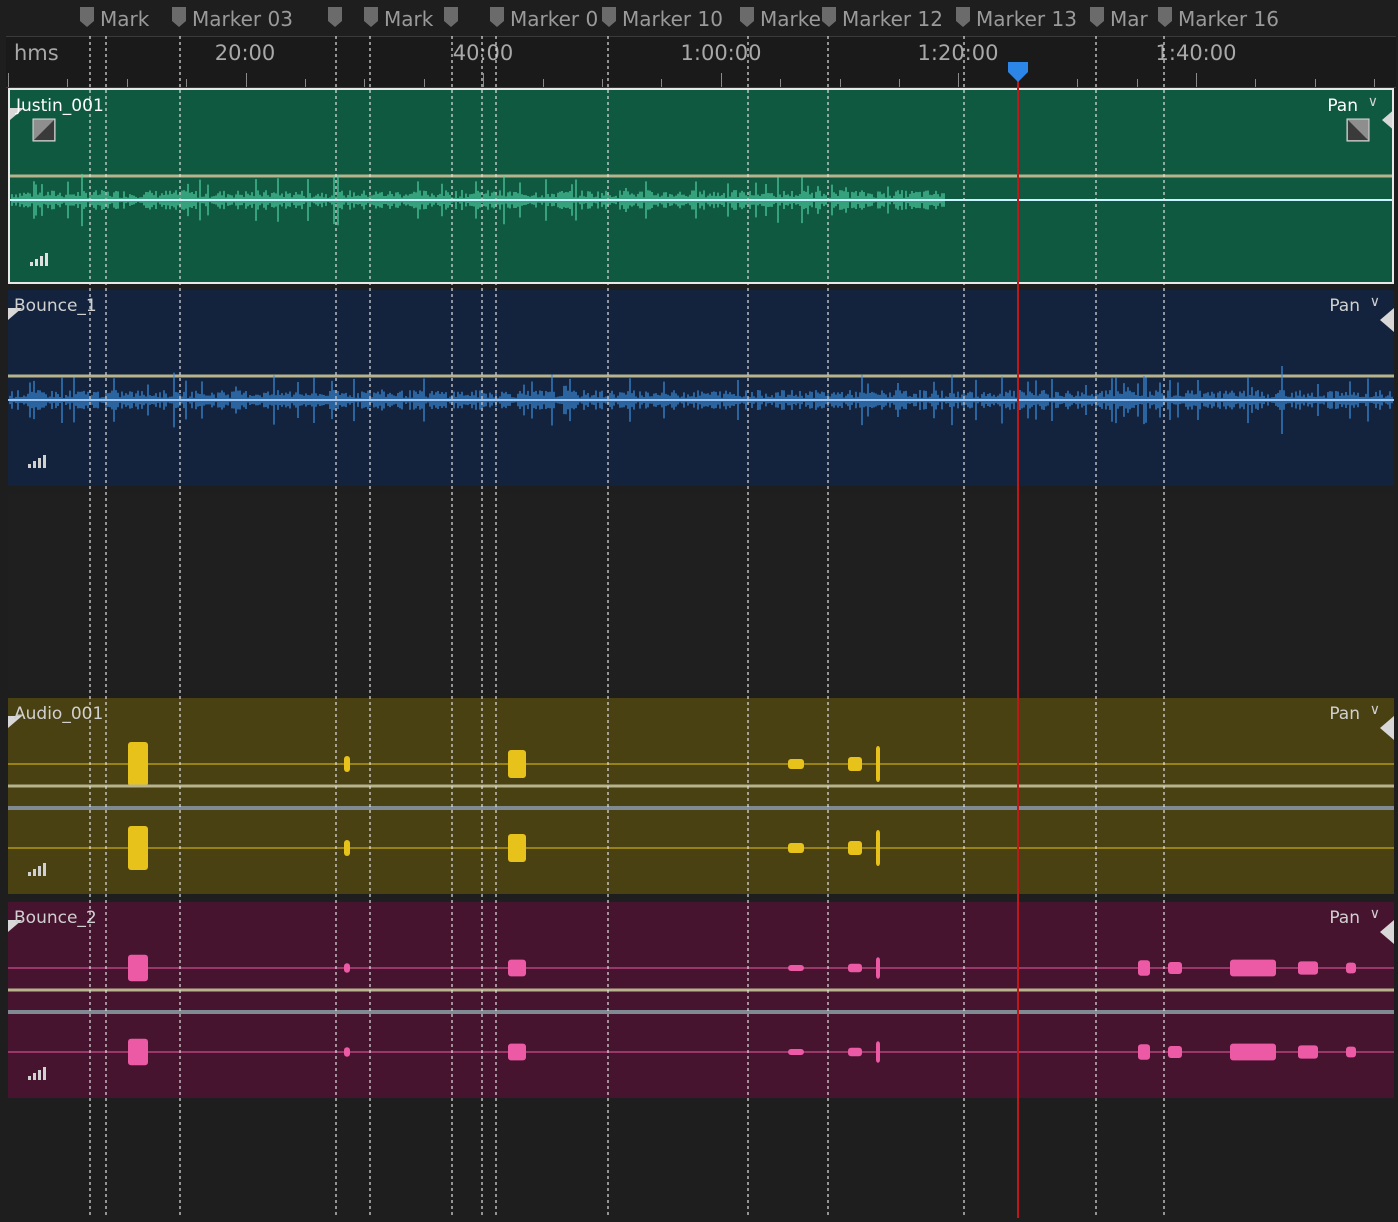  I want to click on time-ruler: hms 20:00 40:00 1:00:00 1:20:00 1:40:00, so click(701, 62).